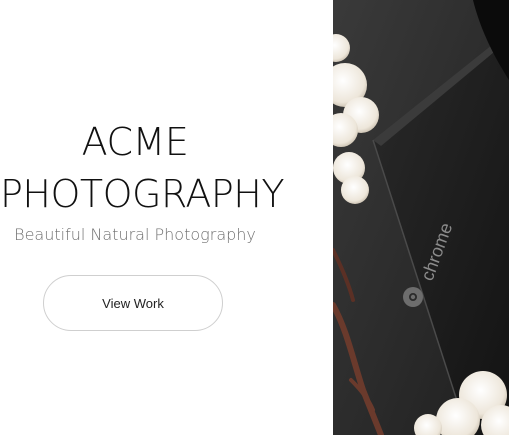  What do you see at coordinates (135, 234) in the screenshot?
I see `hero-subtitle: Beautiful Natural Photography` at bounding box center [135, 234].